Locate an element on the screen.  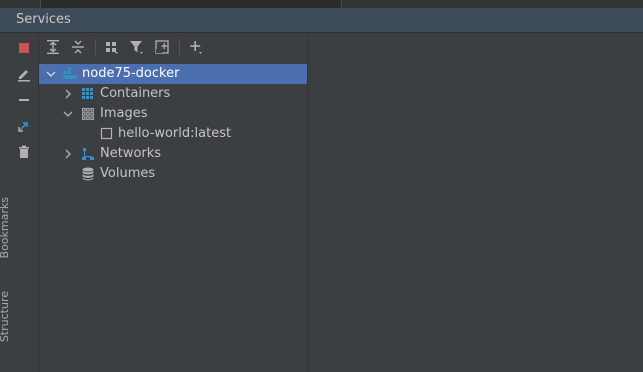
open-in-new-tab-button is located at coordinates (162, 47).